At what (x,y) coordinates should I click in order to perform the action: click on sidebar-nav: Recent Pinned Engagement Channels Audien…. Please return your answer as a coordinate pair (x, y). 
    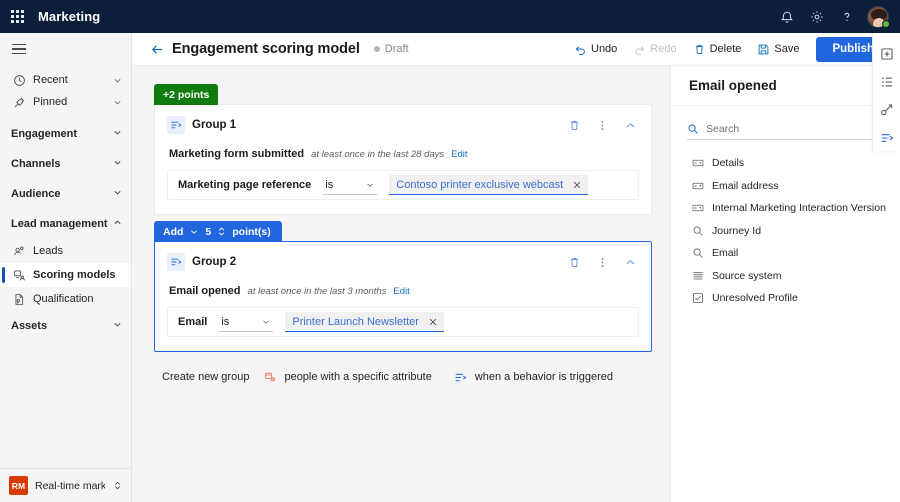
    Looking at the image, I should click on (65, 266).